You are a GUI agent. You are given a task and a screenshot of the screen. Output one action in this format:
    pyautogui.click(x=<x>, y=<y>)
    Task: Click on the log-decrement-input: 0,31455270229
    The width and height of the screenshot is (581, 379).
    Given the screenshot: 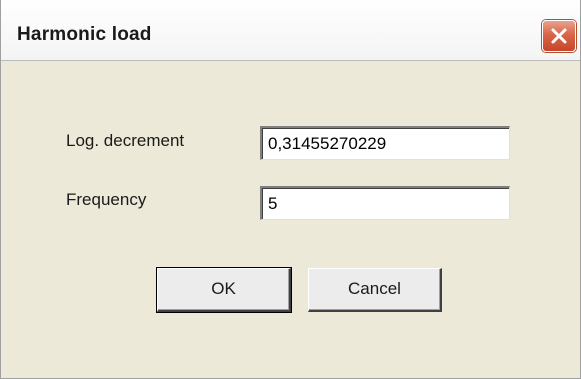 What is the action you would take?
    pyautogui.click(x=385, y=143)
    